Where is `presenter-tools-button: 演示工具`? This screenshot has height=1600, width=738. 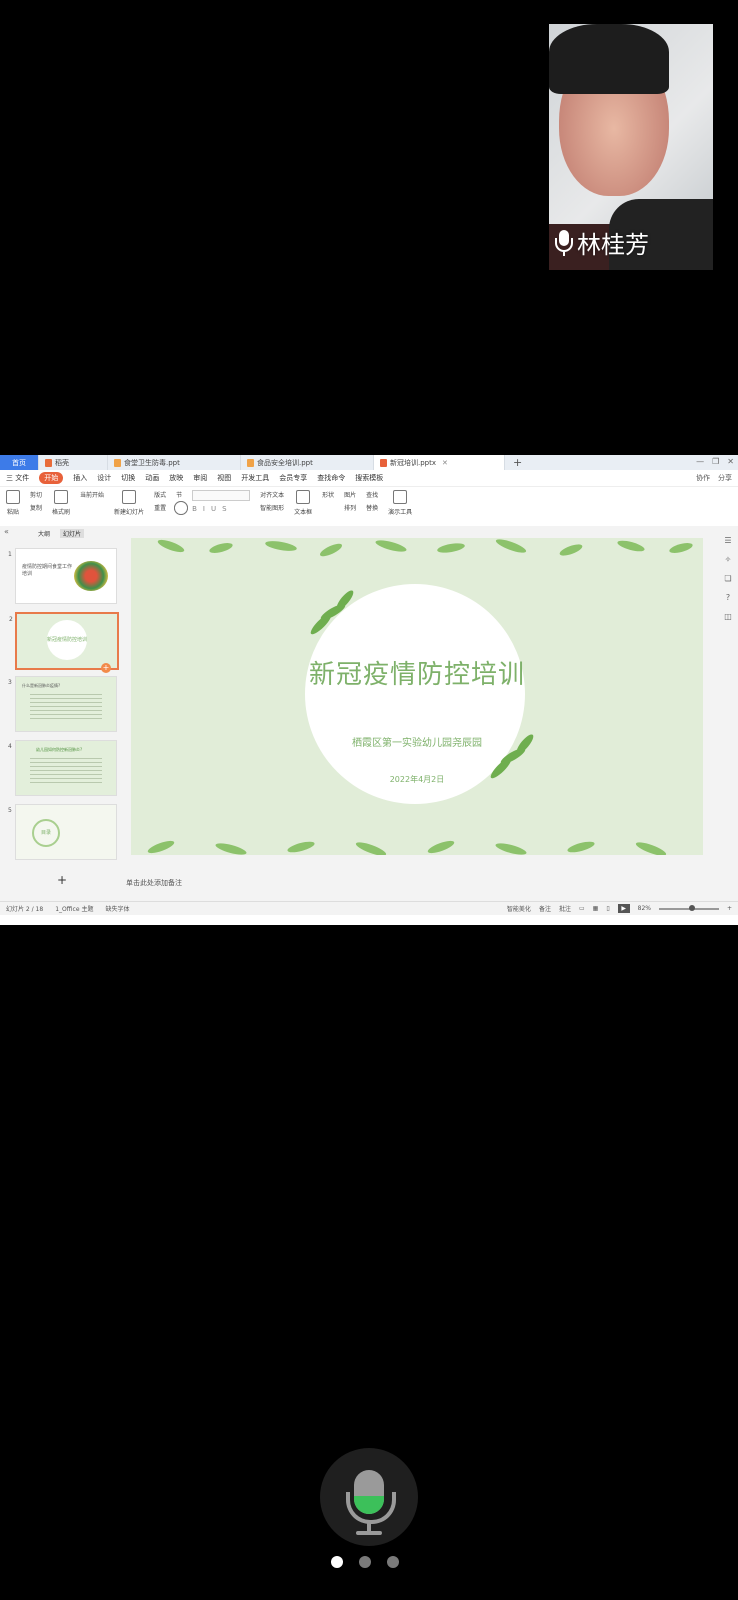 presenter-tools-button: 演示工具 is located at coordinates (400, 503).